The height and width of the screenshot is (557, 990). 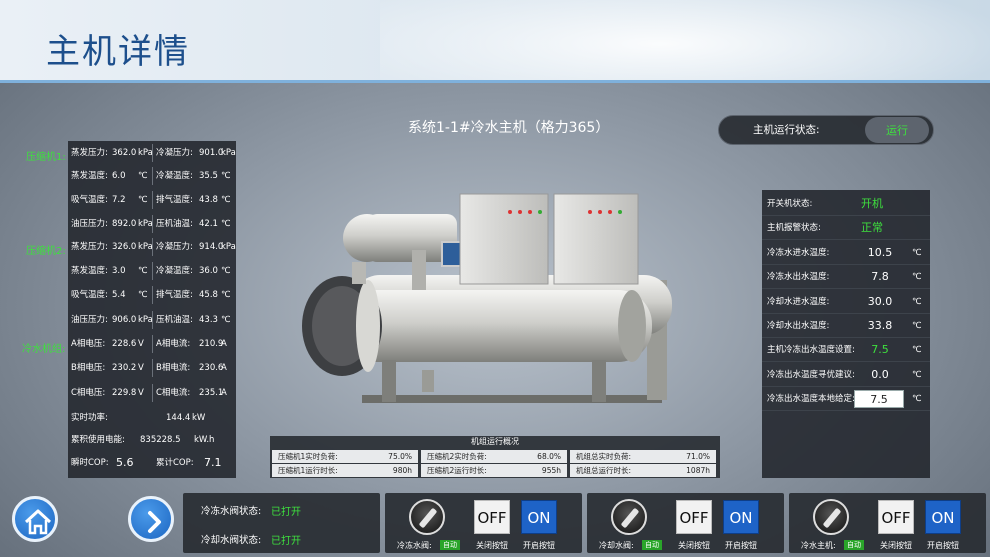 I want to click on compressor-data-row: 油压压力: 892.0 kPa 压机油温: 42.1 ℃, so click(x=152, y=224).